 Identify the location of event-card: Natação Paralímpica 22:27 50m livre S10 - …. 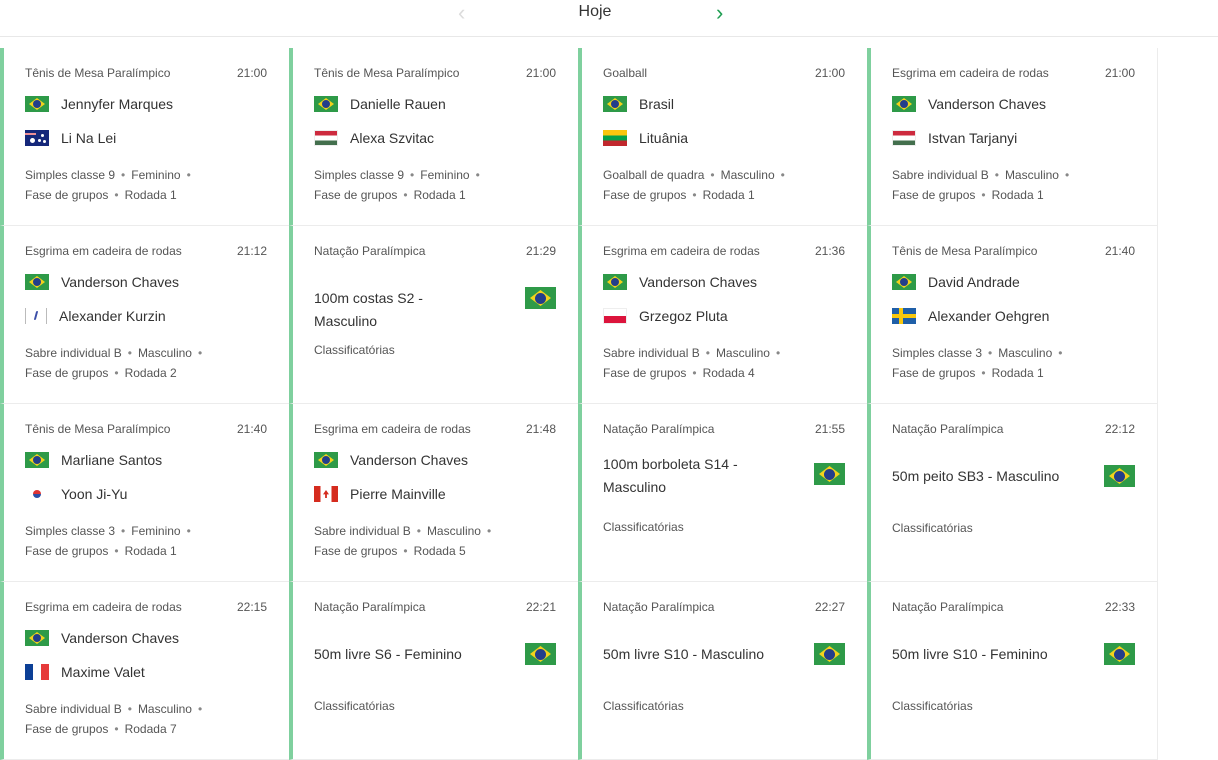
(722, 671).